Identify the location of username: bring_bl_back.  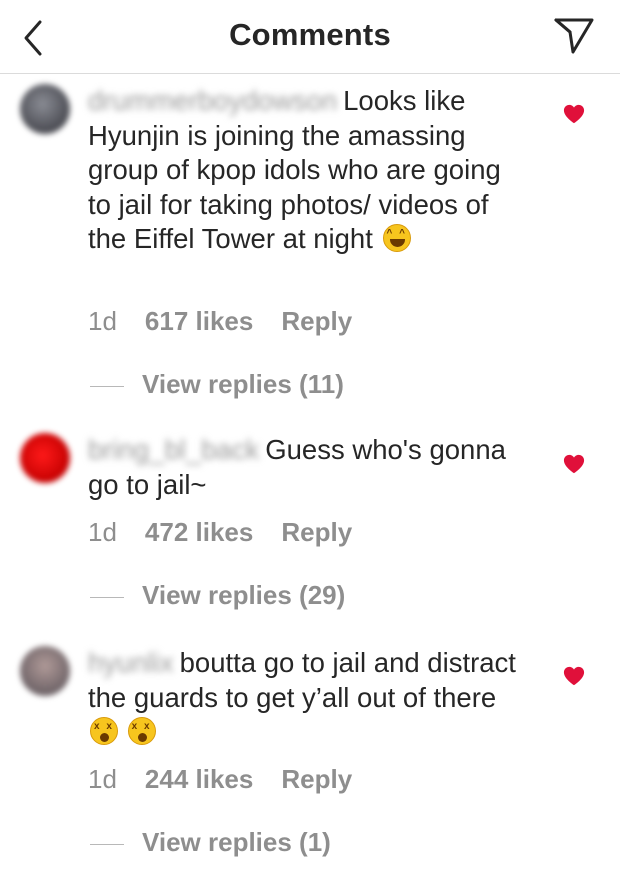
(173, 450).